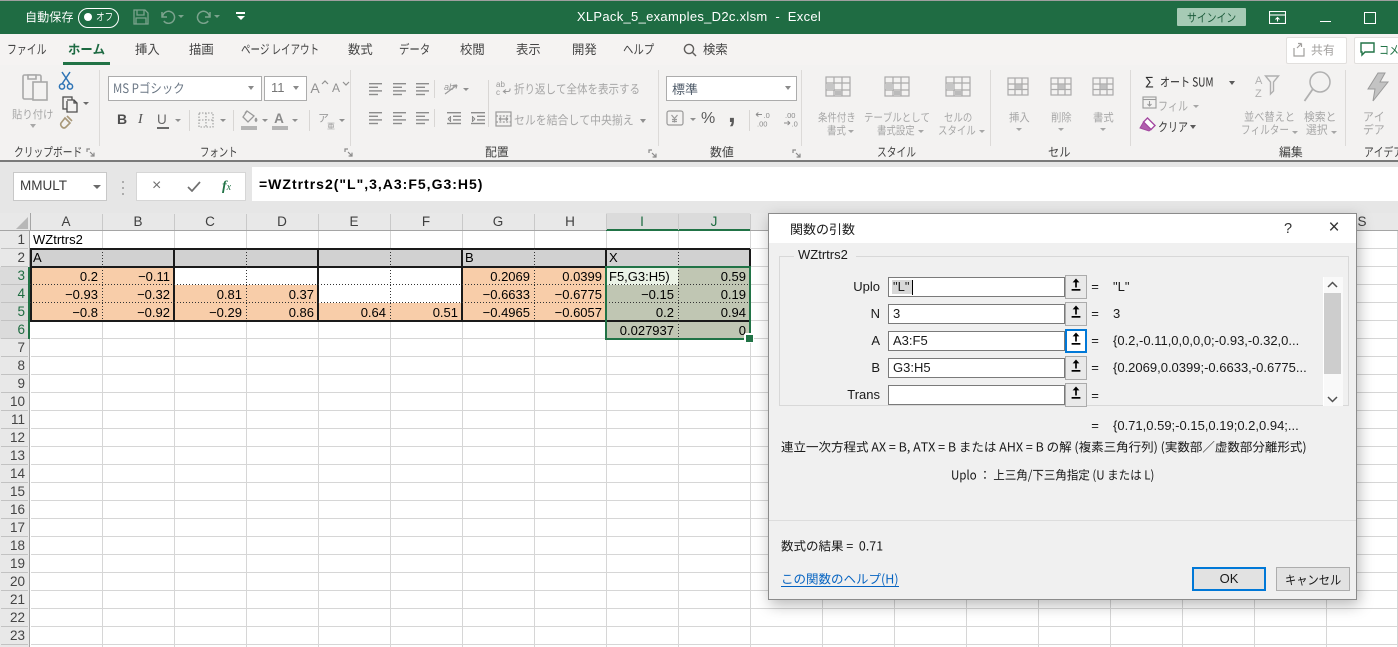 The width and height of the screenshot is (1398, 647). What do you see at coordinates (762, 124) in the screenshot?
I see `svg-text: .00` at bounding box center [762, 124].